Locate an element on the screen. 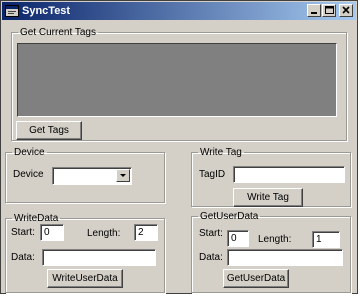 The height and width of the screenshot is (296, 360). minimize-icon is located at coordinates (314, 13).